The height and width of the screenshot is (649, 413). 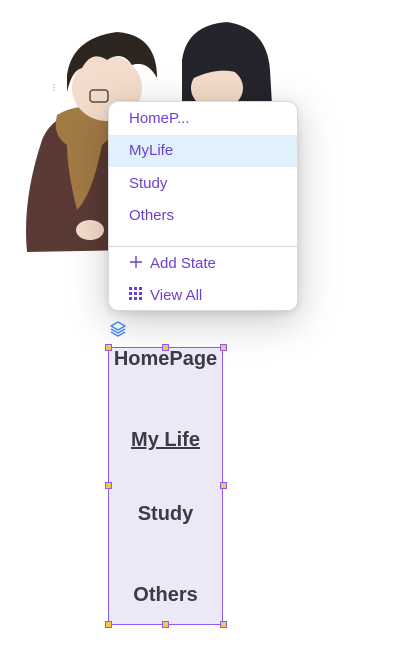 I want to click on state-option-mylife: MyLife, so click(x=203, y=151).